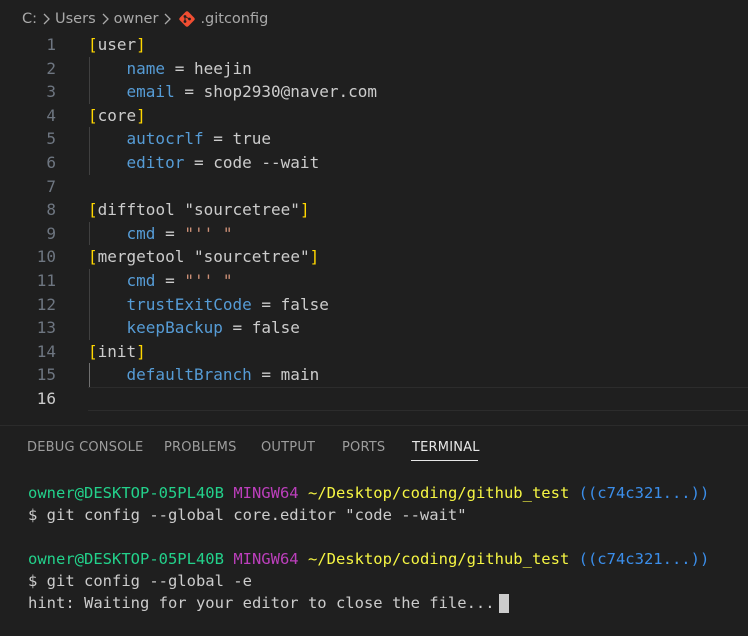 This screenshot has height=636, width=748. Describe the element at coordinates (374, 375) in the screenshot. I see `editor-line: 15 defaultBranch = main` at that location.